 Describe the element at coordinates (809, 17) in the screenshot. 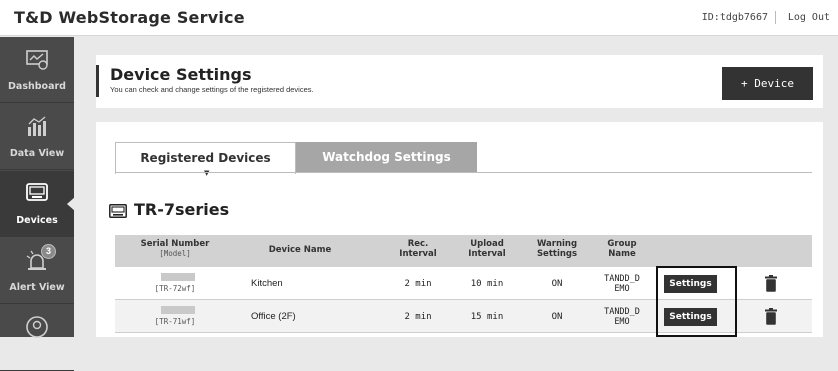

I see `logout-link: Log Out` at that location.